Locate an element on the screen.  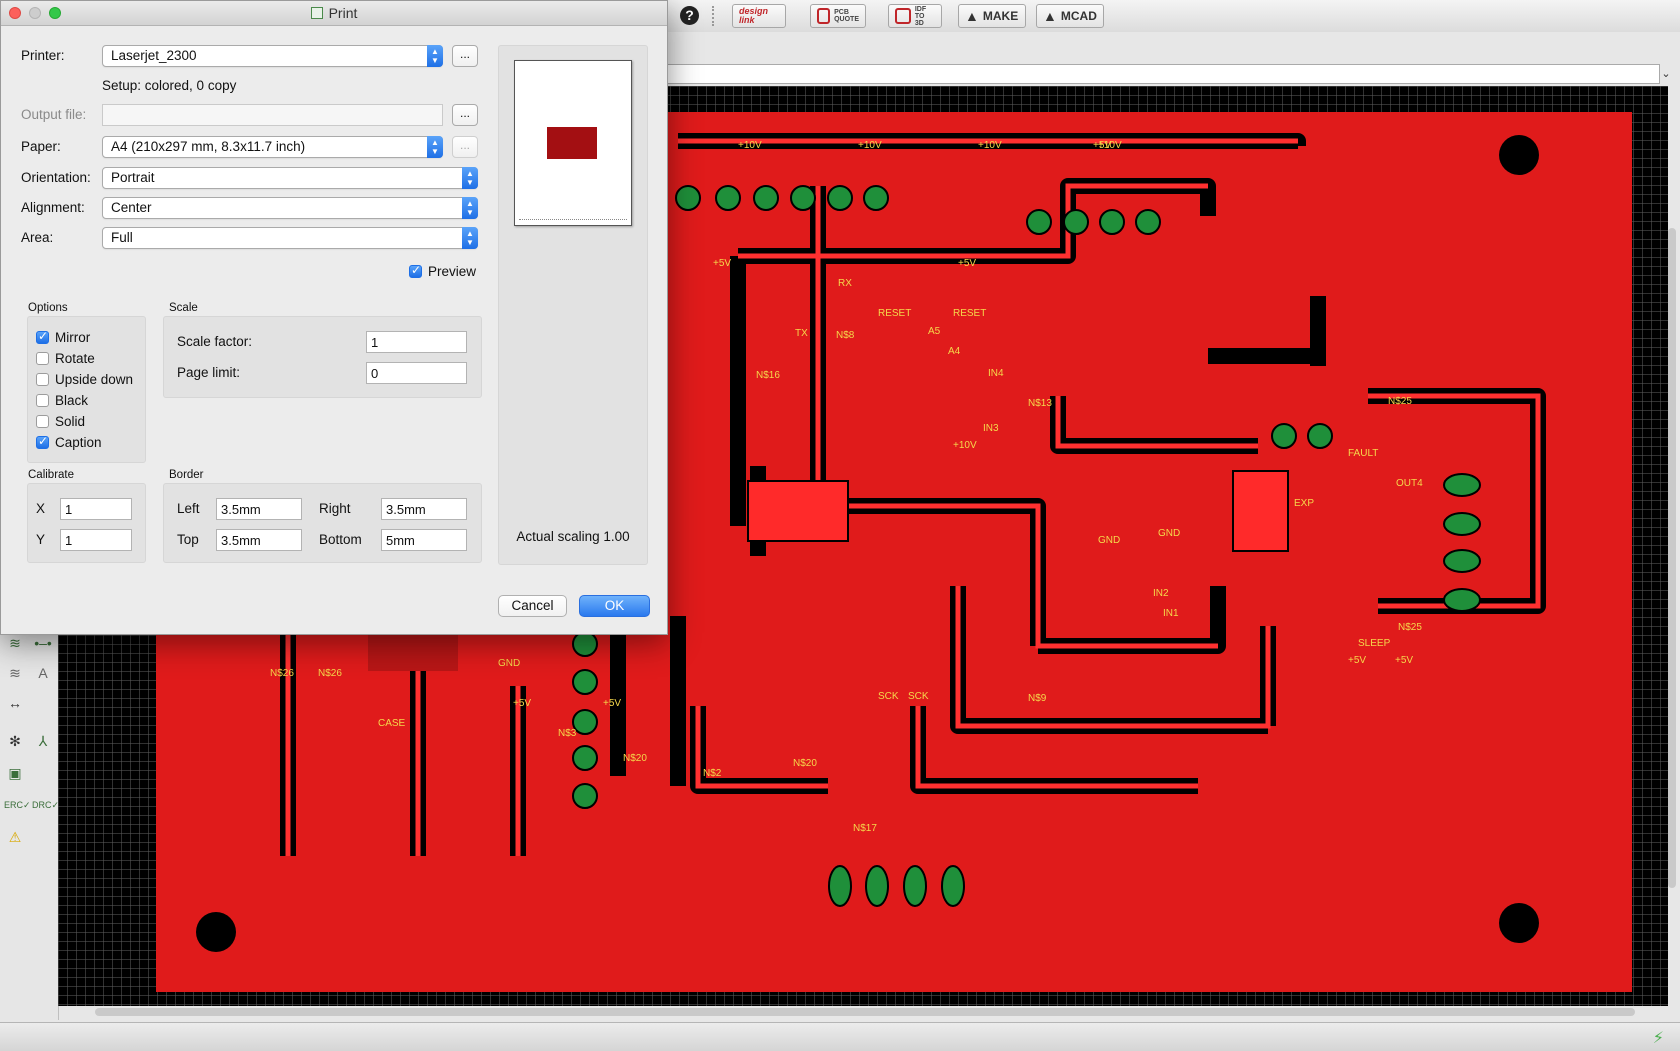
vertical-scrollbar is located at coordinates (1672, 558).